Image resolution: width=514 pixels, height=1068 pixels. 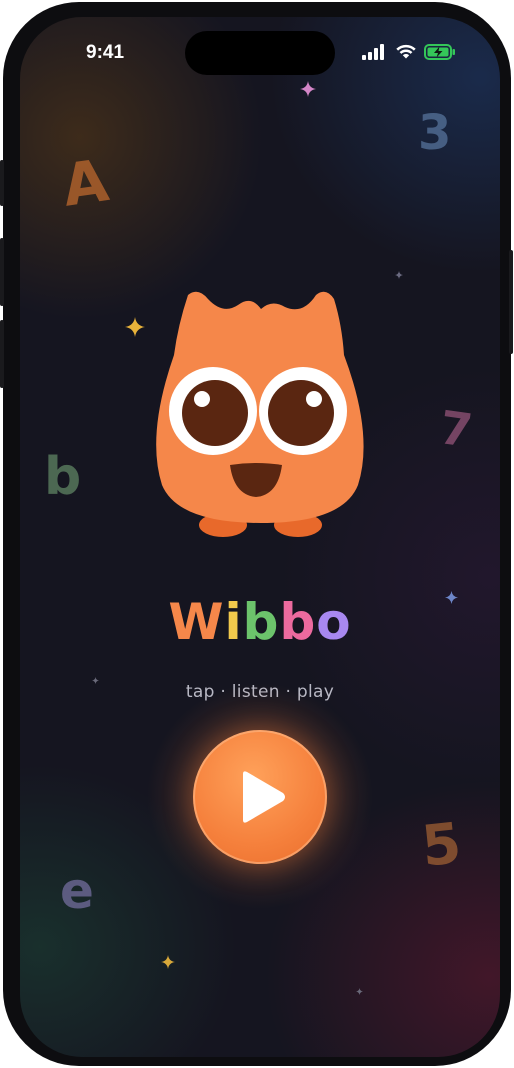 I want to click on owl-mascot-icon, so click(x=260, y=414).